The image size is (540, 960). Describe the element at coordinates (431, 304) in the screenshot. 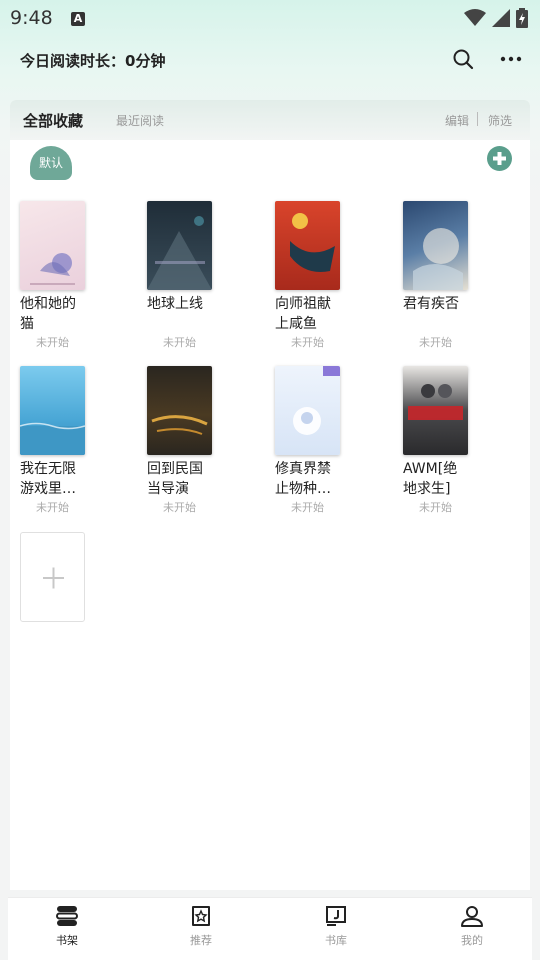

I see `book-title: 君有疾否` at that location.